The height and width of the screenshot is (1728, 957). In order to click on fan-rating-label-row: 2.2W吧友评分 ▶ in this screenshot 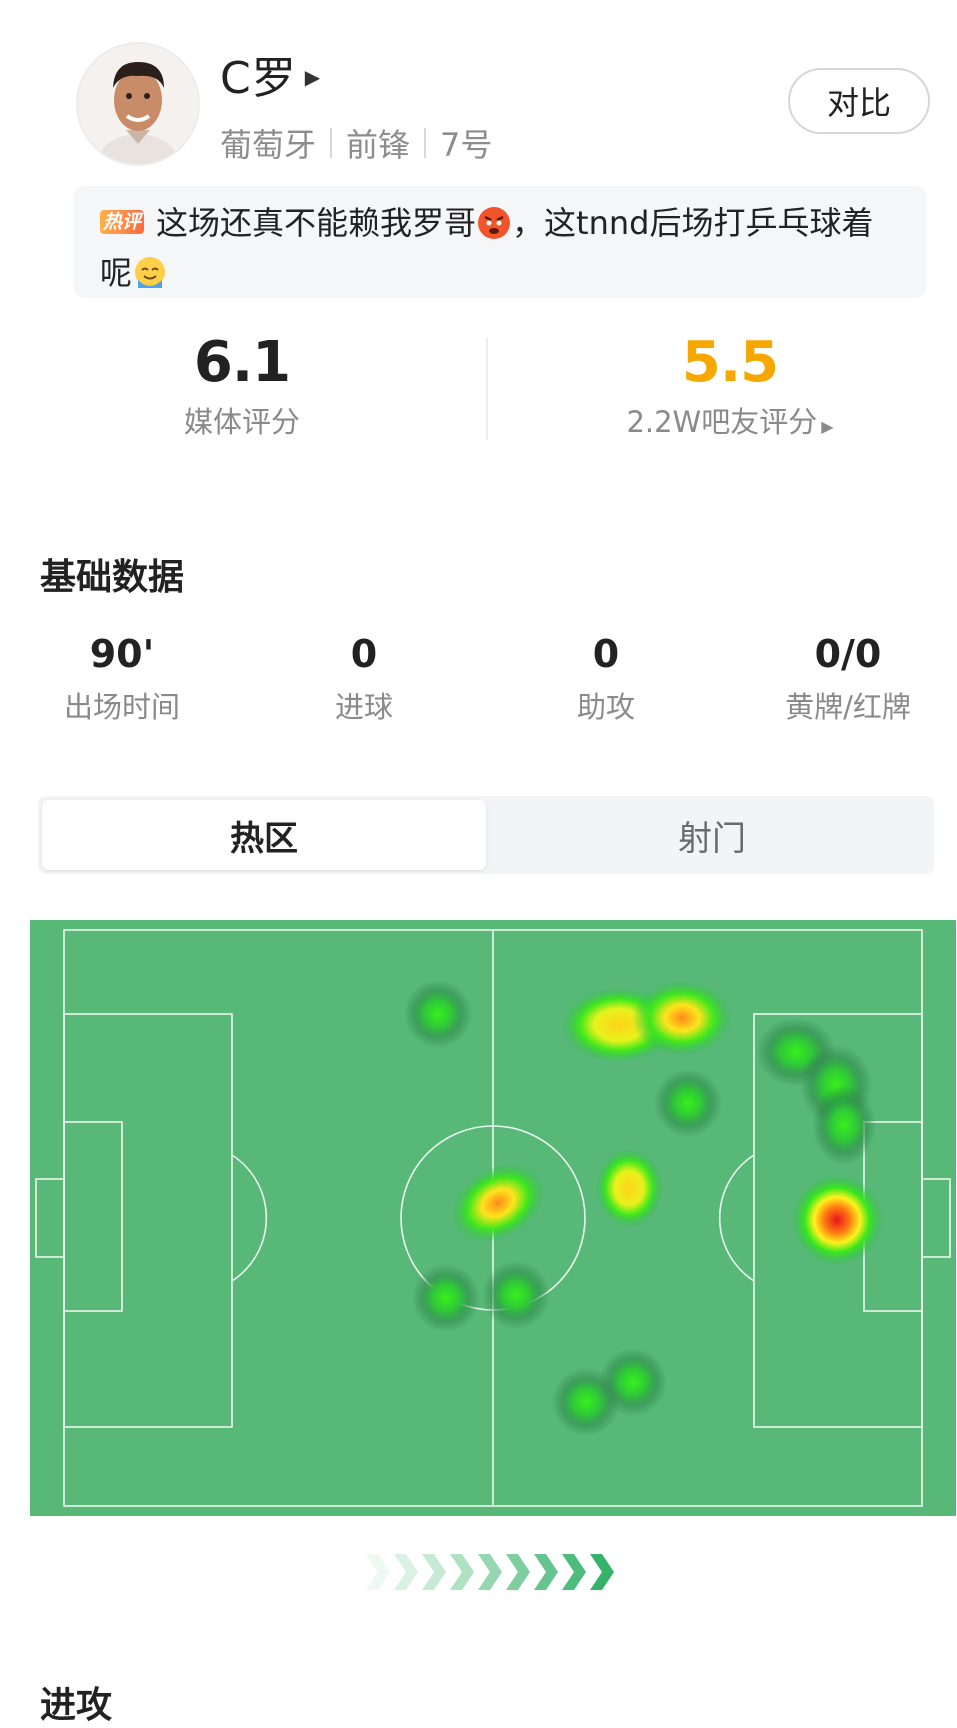, I will do `click(730, 420)`.